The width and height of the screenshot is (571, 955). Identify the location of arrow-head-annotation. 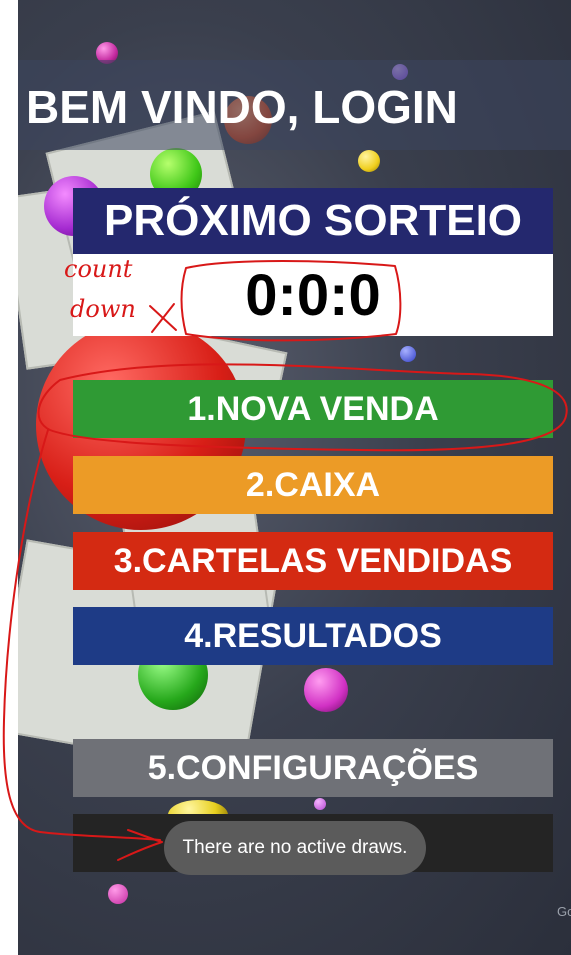
(140, 845).